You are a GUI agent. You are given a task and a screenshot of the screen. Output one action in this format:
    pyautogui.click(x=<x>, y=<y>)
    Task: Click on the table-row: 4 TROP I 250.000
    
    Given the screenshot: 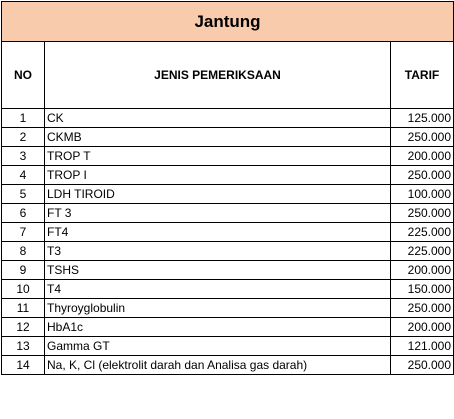 What is the action you would take?
    pyautogui.click(x=227, y=175)
    